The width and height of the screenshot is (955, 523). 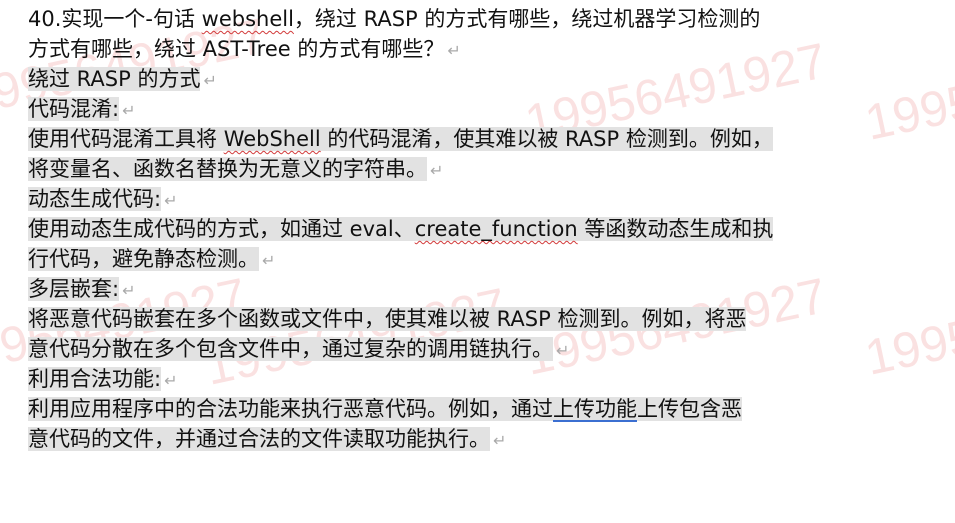 What do you see at coordinates (152, 259) in the screenshot?
I see `item-body-line-2: 行代码，避免静态检测。 ↵` at bounding box center [152, 259].